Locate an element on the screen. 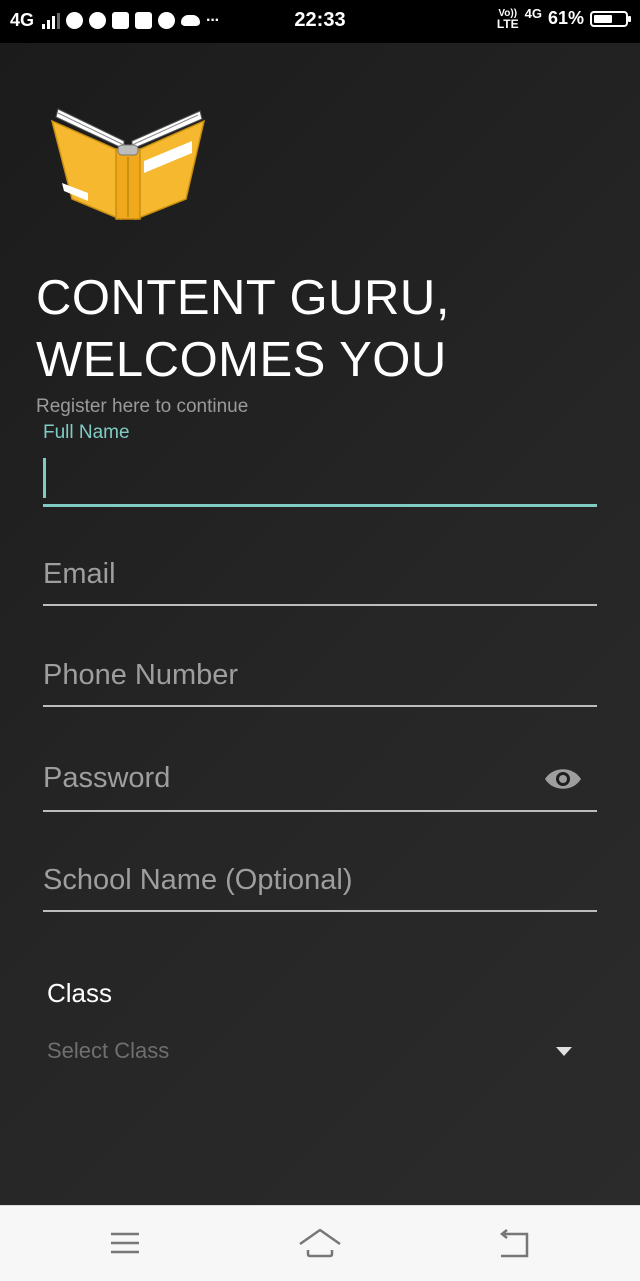  battery-icon is located at coordinates (610, 18).